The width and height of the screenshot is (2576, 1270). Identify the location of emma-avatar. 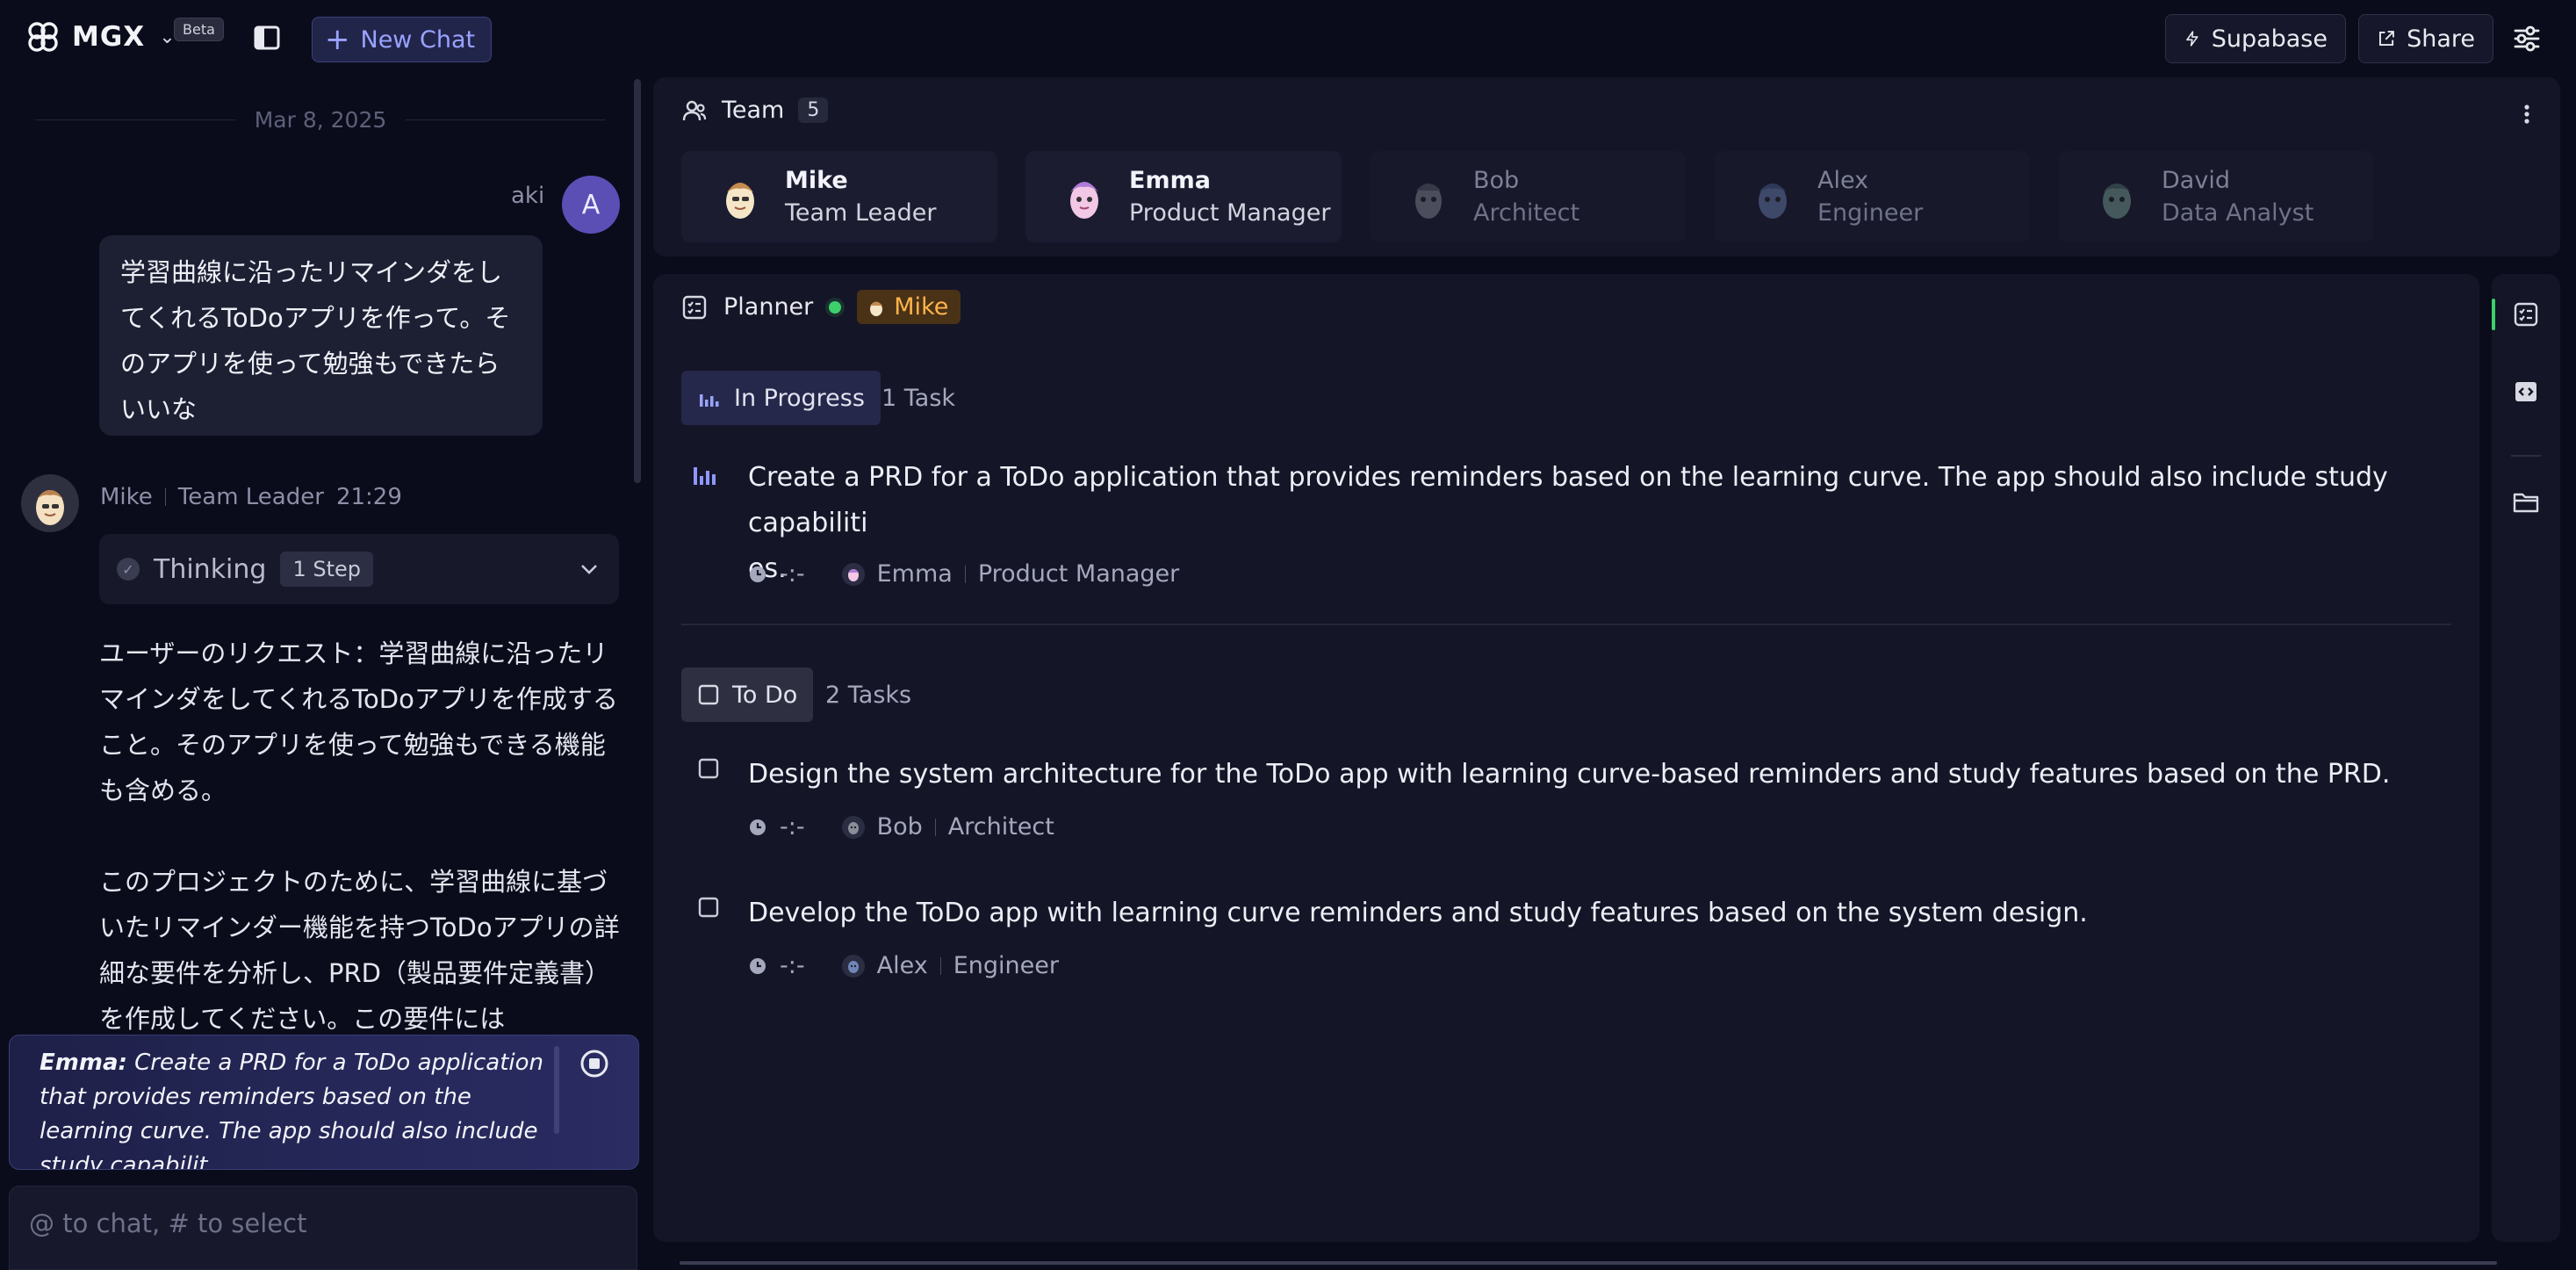
(1084, 197).